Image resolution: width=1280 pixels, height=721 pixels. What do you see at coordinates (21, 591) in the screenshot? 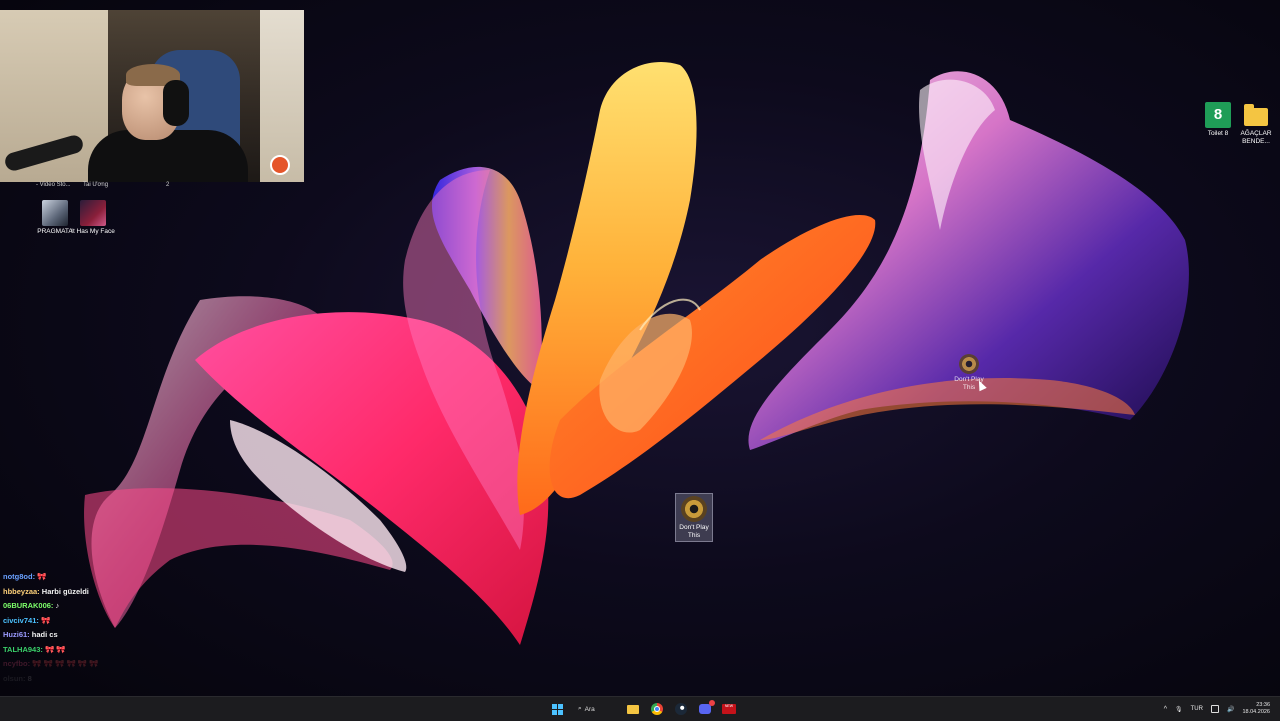
I see `chat-user: hbbeyzaa:` at bounding box center [21, 591].